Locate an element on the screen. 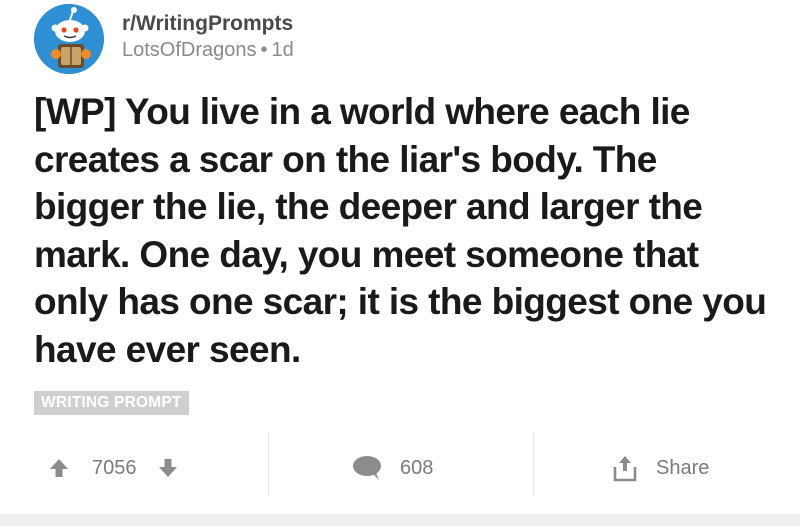 The image size is (800, 526). action-bar: 7056 608 Share is located at coordinates (400, 468).